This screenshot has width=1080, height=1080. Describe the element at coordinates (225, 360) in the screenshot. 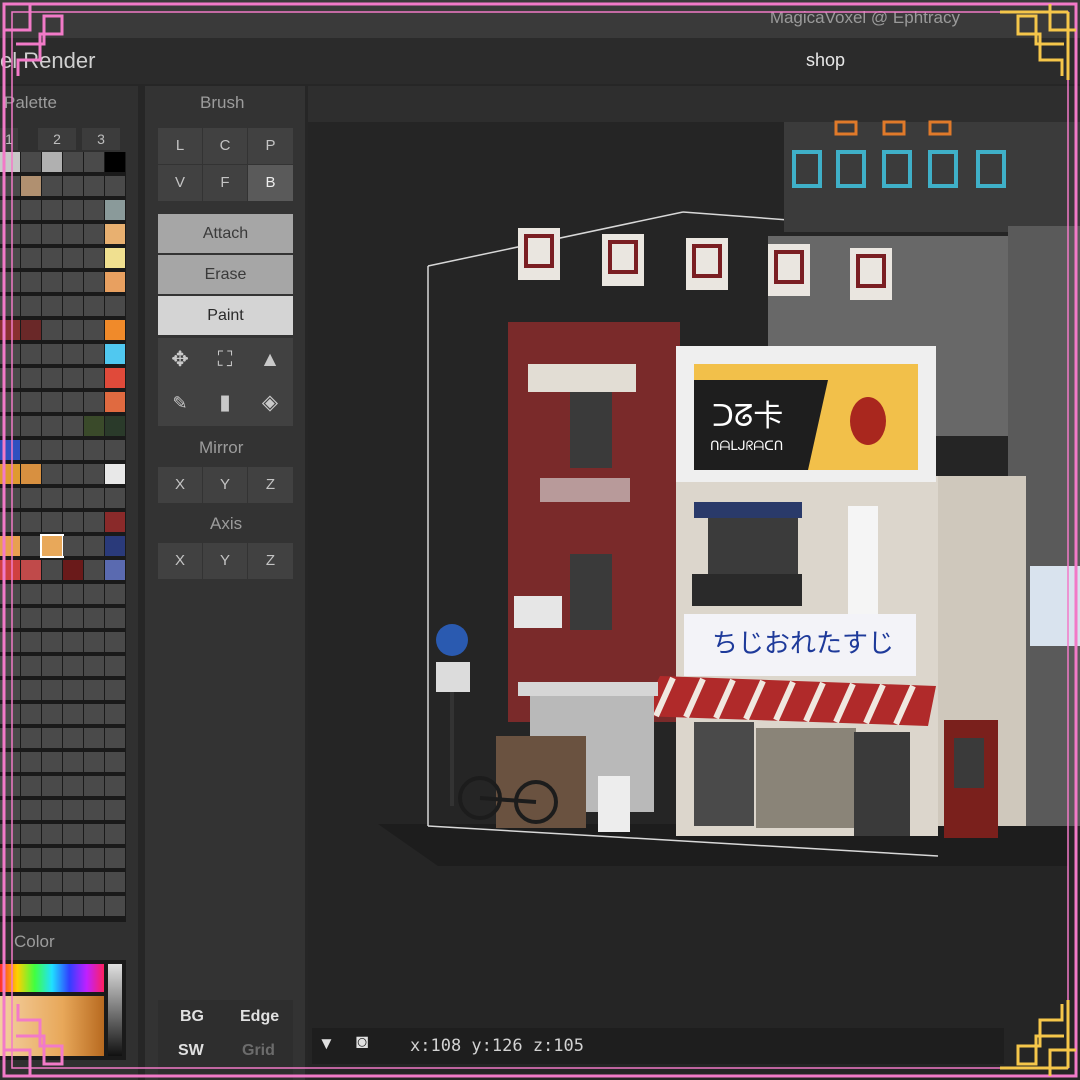

I see `select-icon: ⛶` at that location.